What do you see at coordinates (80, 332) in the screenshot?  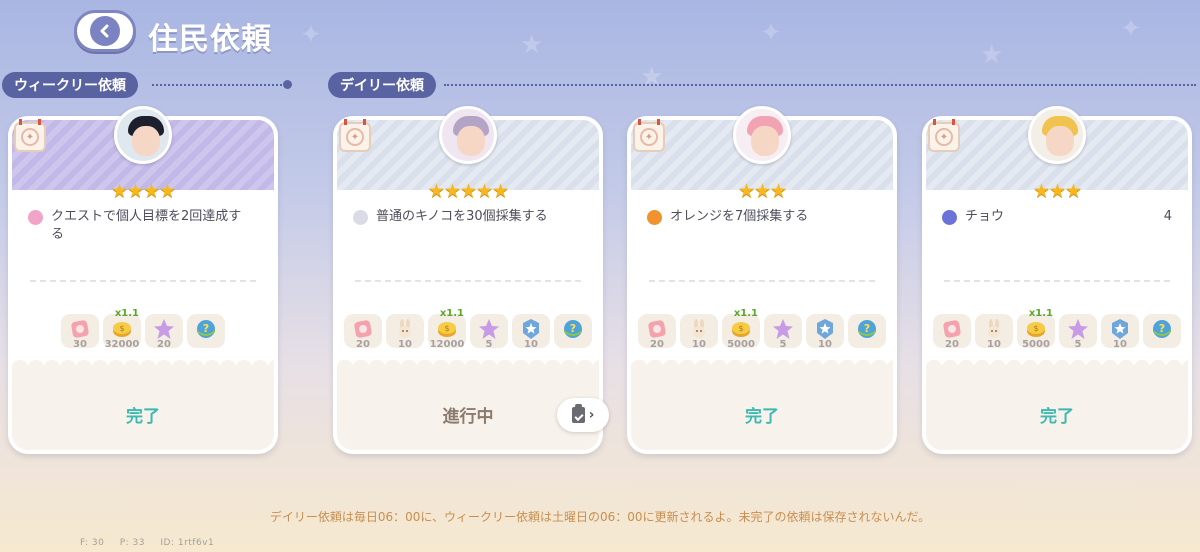 I see `reward-item: 30` at bounding box center [80, 332].